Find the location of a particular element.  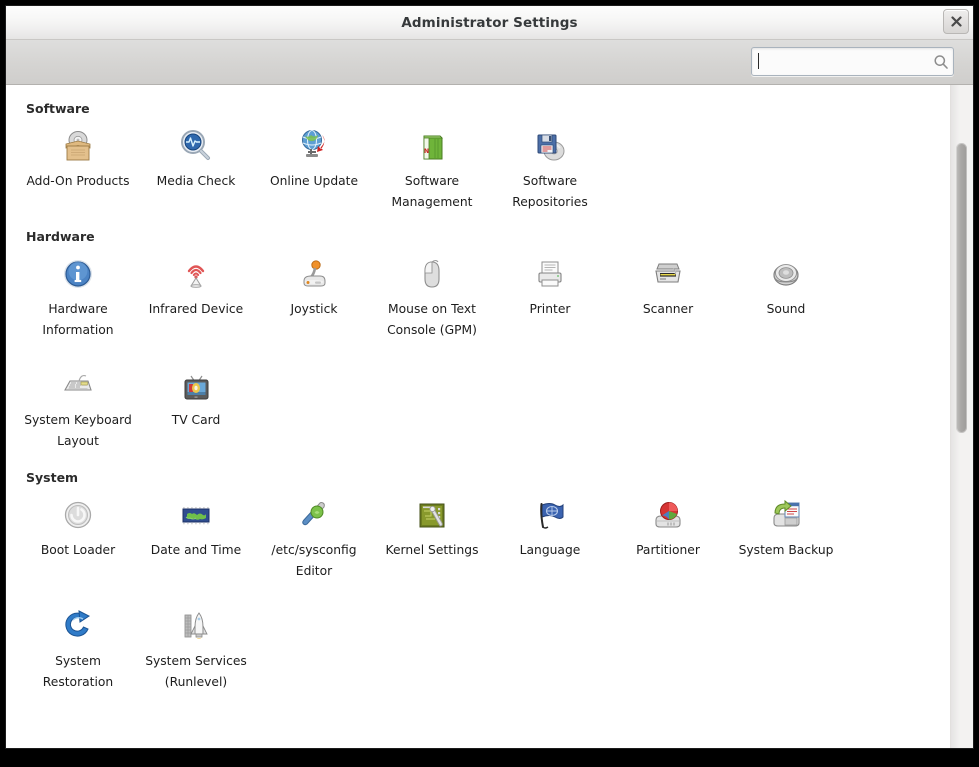

module-item-label: Kernel Settings is located at coordinates (432, 550).